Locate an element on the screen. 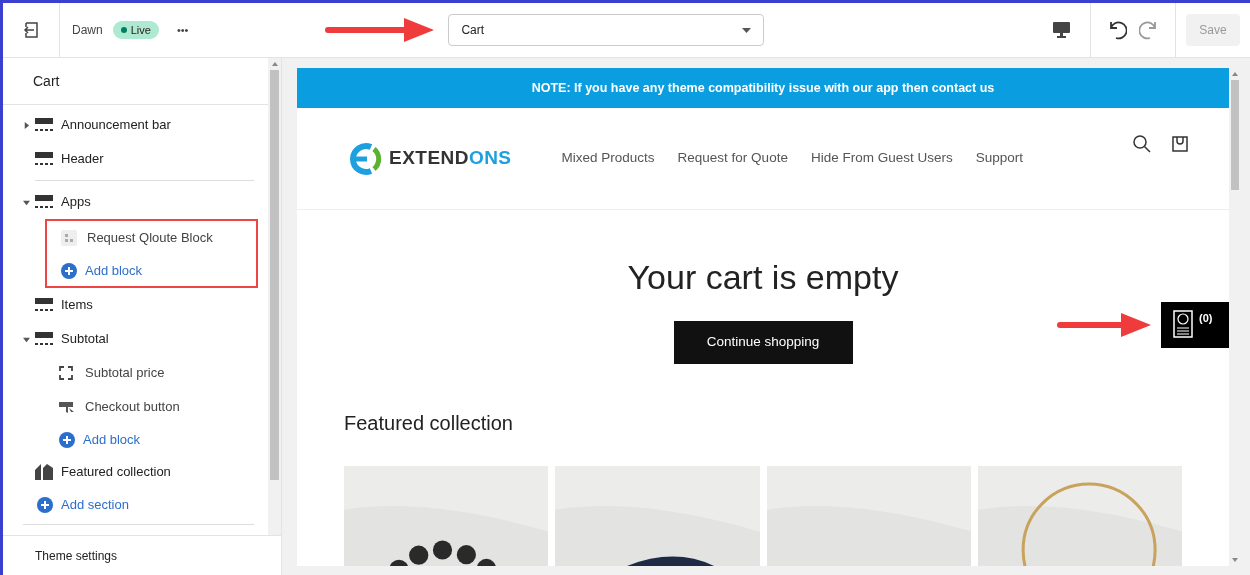 Image resolution: width=1250 pixels, height=575 pixels. theme-settings-link: Theme settings is located at coordinates (76, 555).